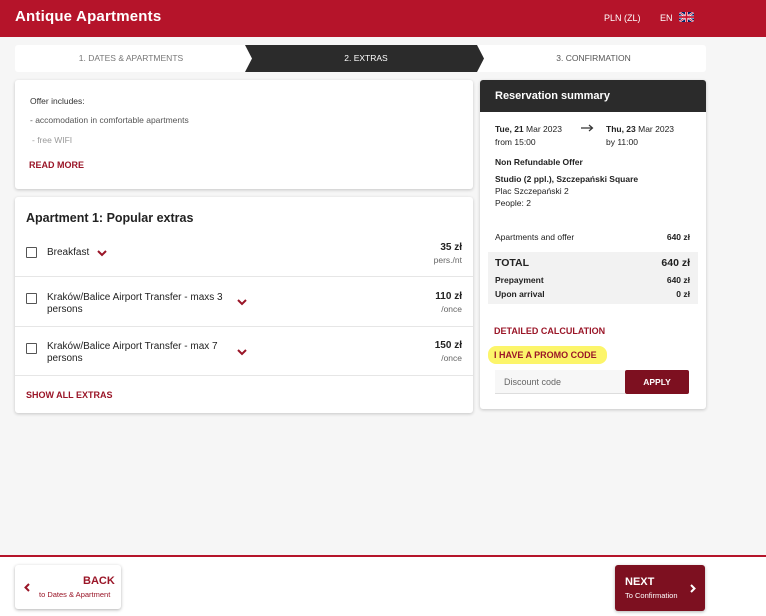 This screenshot has width=766, height=616. I want to click on breakfast-checkbox, so click(31, 252).